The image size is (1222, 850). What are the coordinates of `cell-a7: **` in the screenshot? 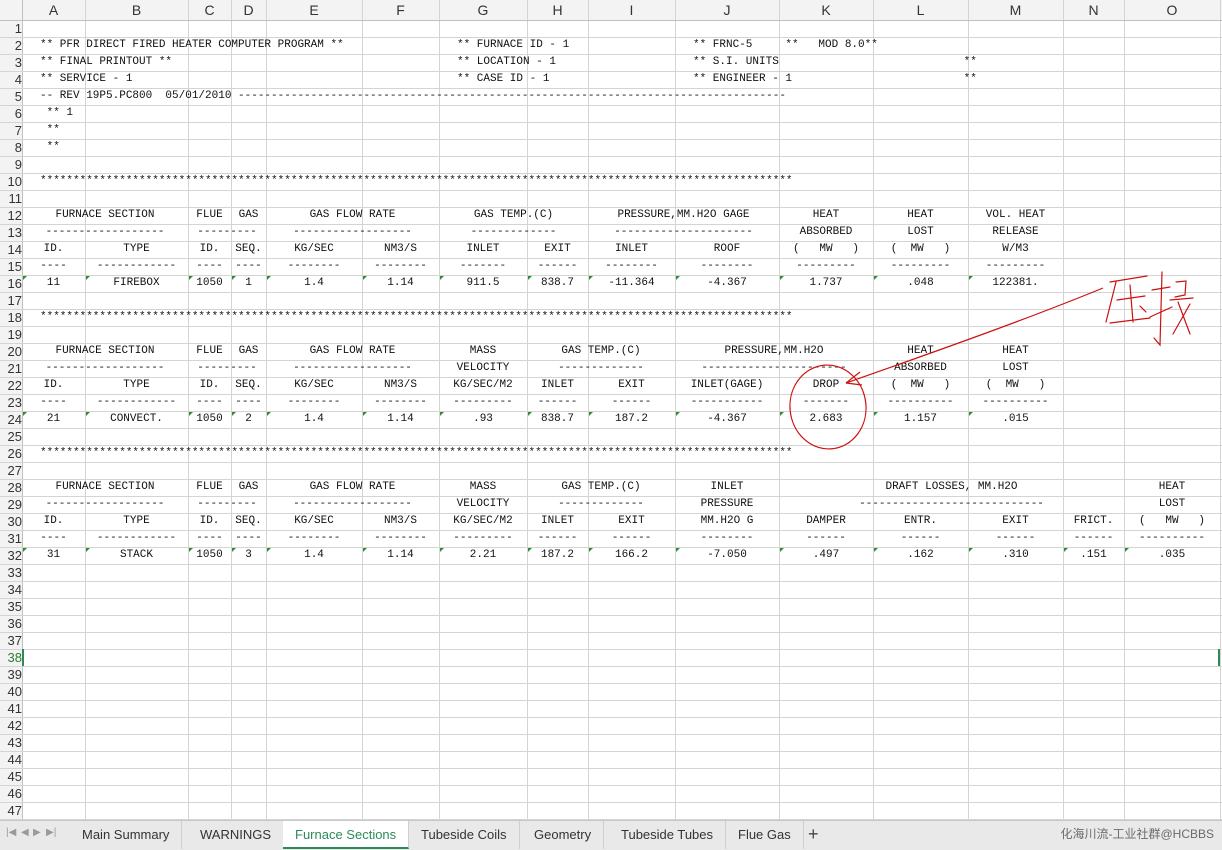 It's located at (50, 130).